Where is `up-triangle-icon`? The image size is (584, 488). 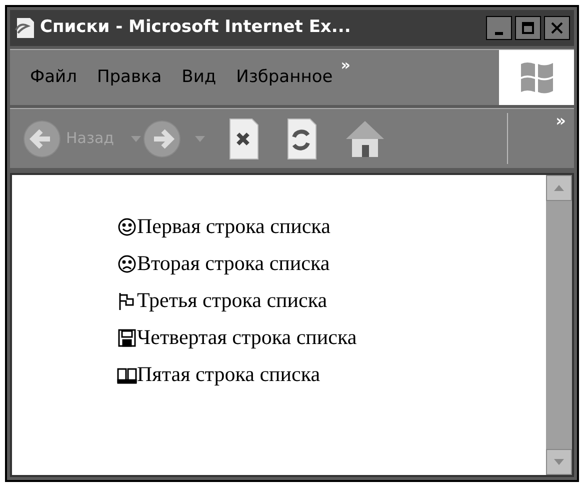 up-triangle-icon is located at coordinates (559, 188).